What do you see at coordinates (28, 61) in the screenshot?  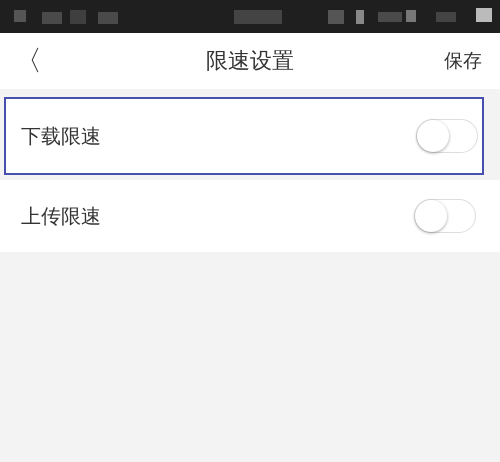 I see `back-button: 〈` at bounding box center [28, 61].